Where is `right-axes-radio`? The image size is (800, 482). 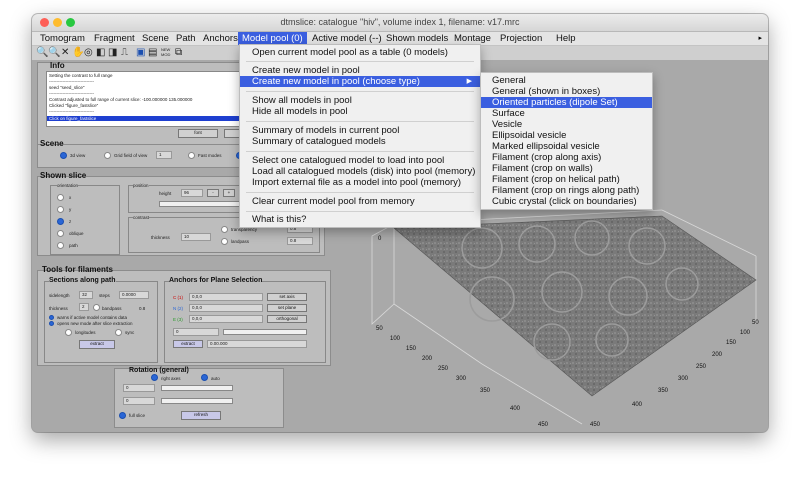 right-axes-radio is located at coordinates (154, 377).